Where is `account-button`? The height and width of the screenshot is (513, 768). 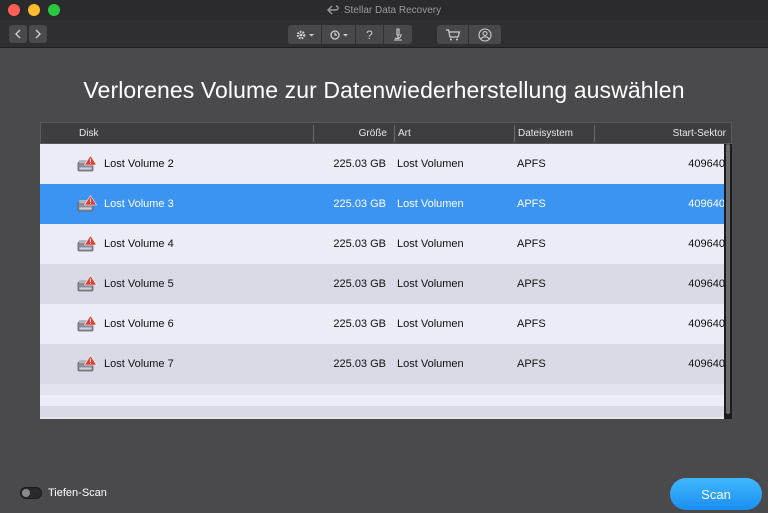
account-button is located at coordinates (485, 34).